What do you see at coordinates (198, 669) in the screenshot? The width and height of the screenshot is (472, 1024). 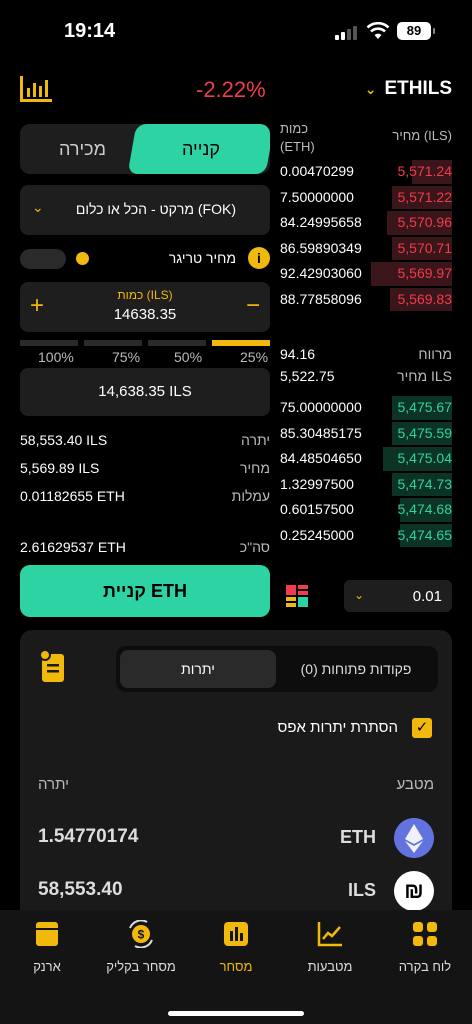 I see `tab-balances: יתרות` at bounding box center [198, 669].